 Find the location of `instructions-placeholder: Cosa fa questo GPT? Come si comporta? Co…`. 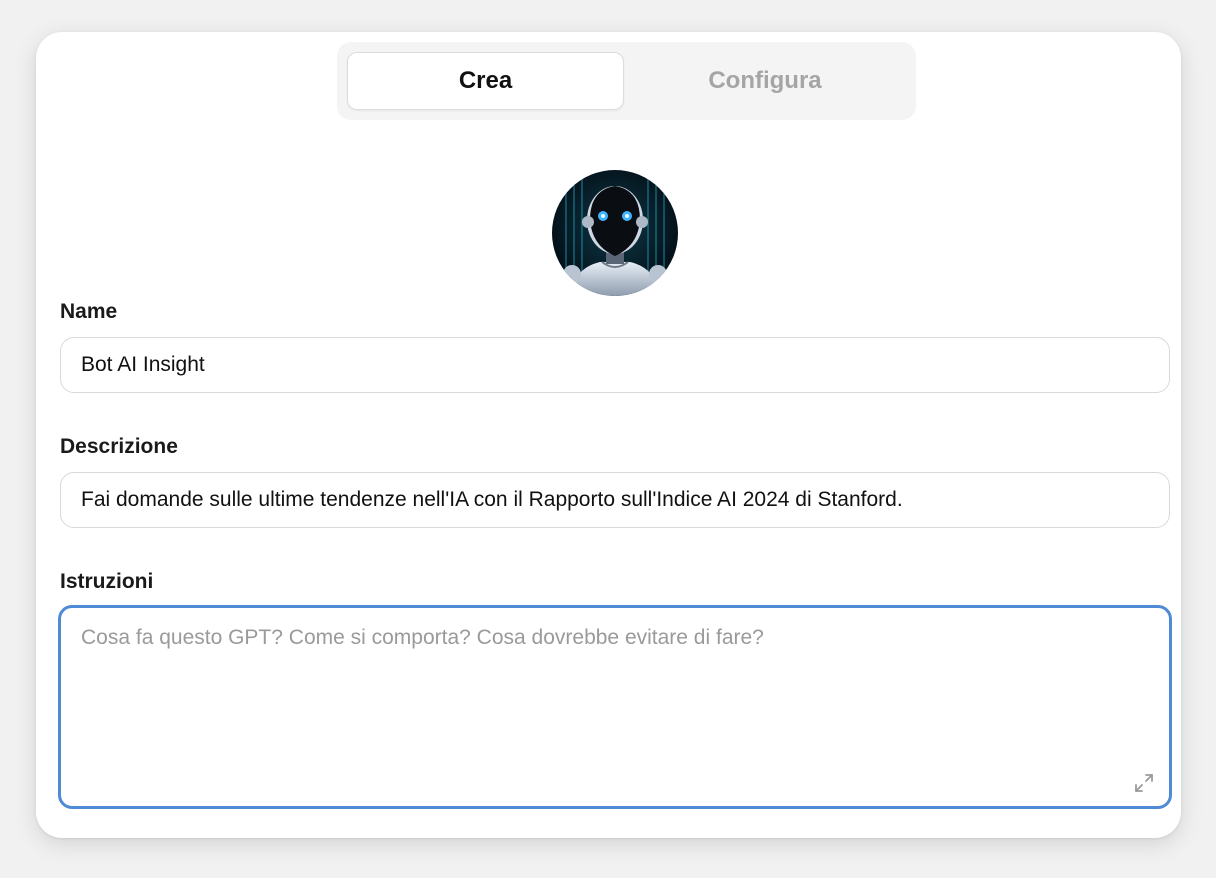

instructions-placeholder: Cosa fa questo GPT? Come si comporta? Co… is located at coordinates (422, 637).